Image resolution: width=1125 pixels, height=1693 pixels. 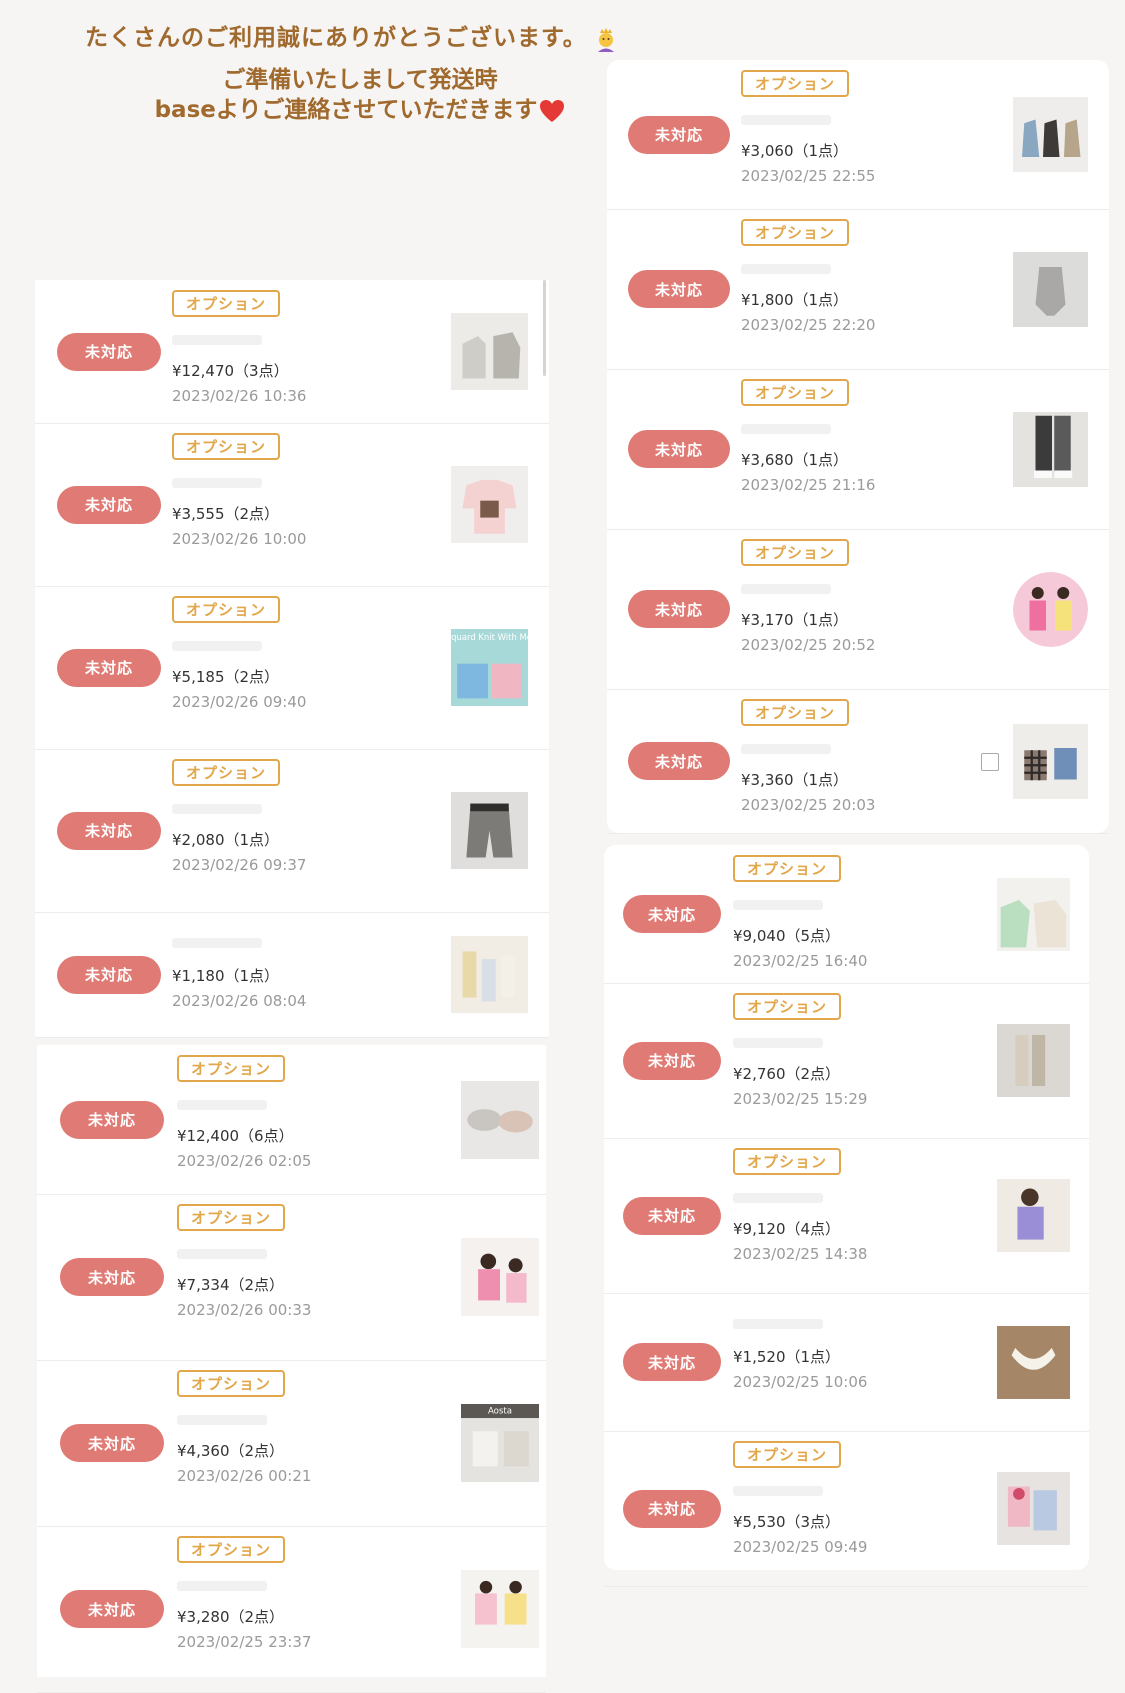 What do you see at coordinates (858, 609) in the screenshot?
I see `order-row: 未対応 オプション ¥3,170（1点） 2023/02/25 20:52` at bounding box center [858, 609].